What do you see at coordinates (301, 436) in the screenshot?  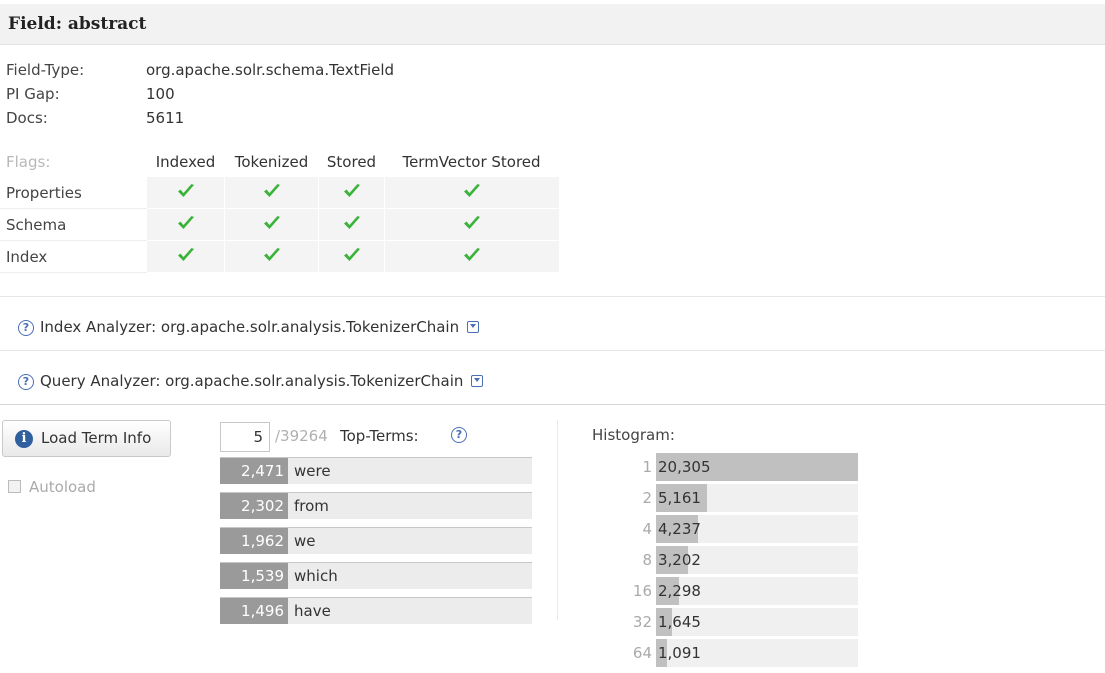 I see `top-terms-total: /39264` at bounding box center [301, 436].